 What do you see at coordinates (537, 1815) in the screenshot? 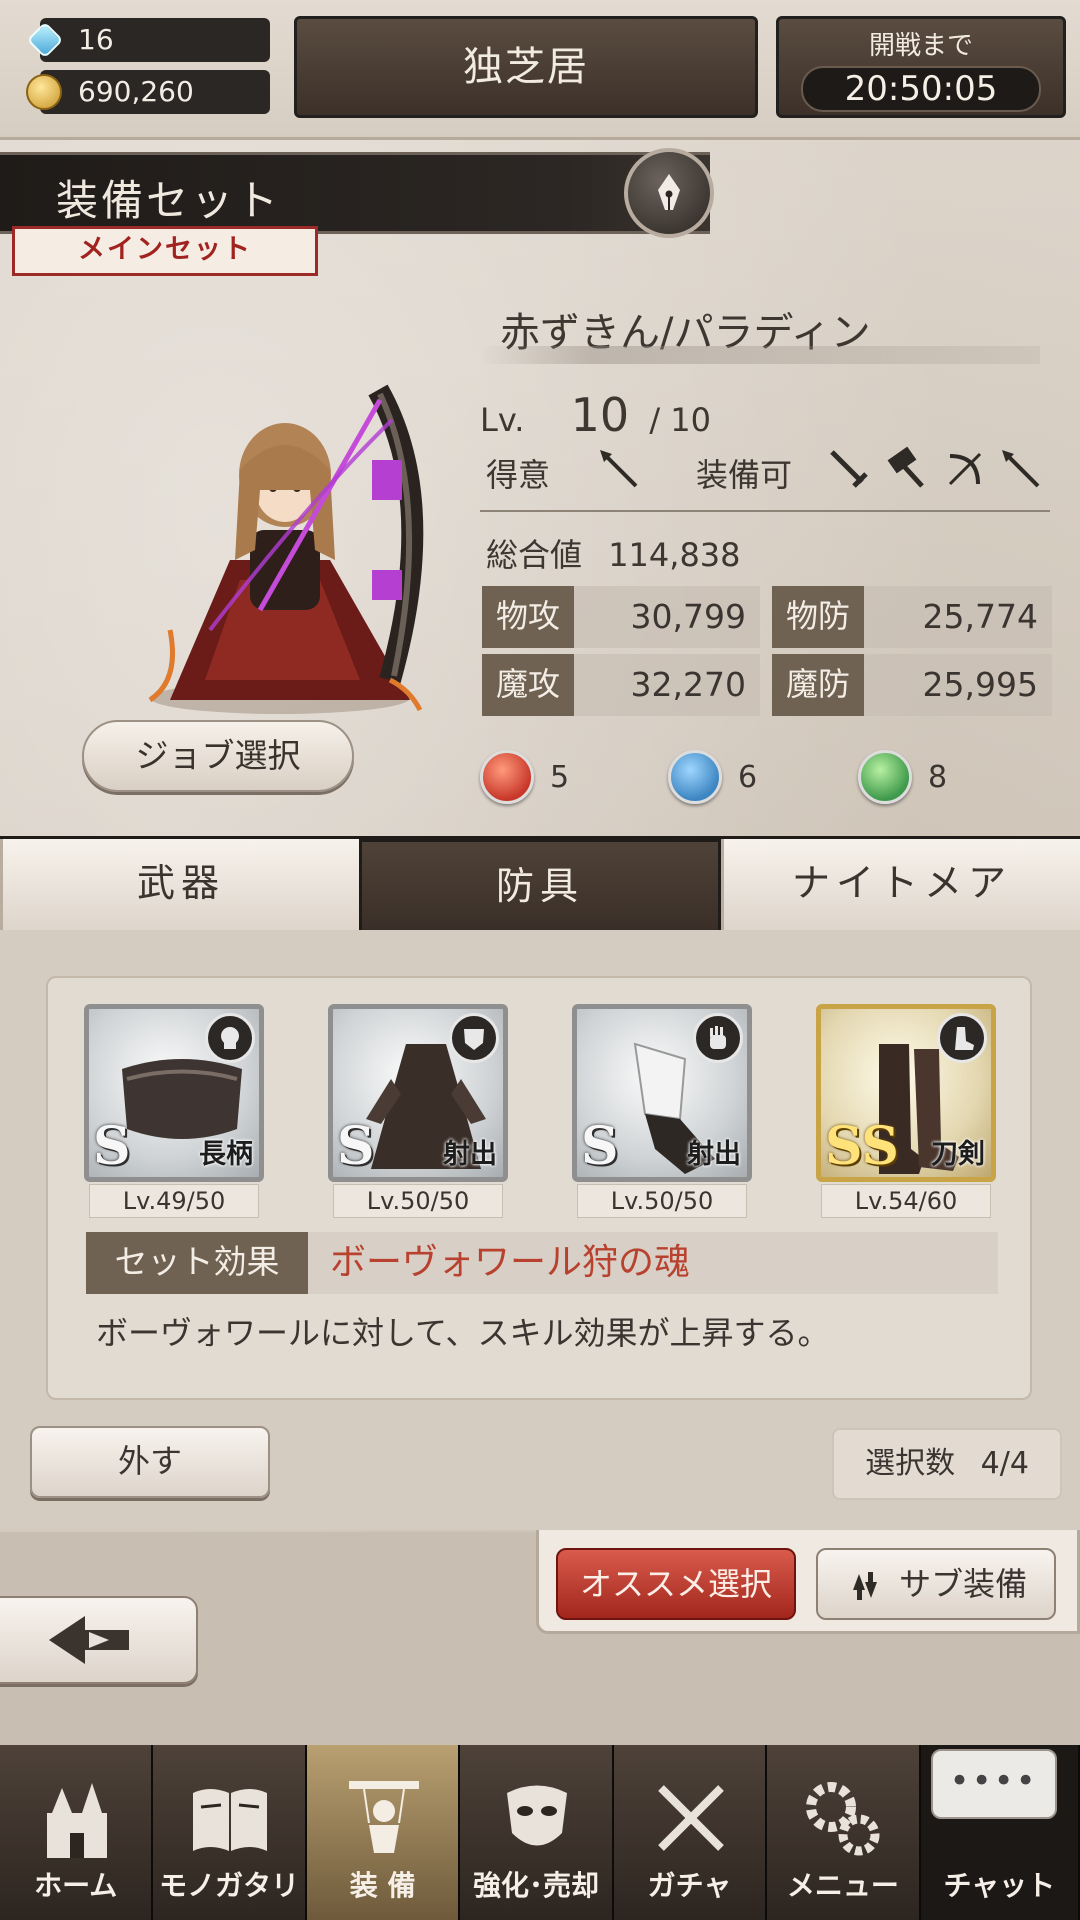
I see `mask-icon` at bounding box center [537, 1815].